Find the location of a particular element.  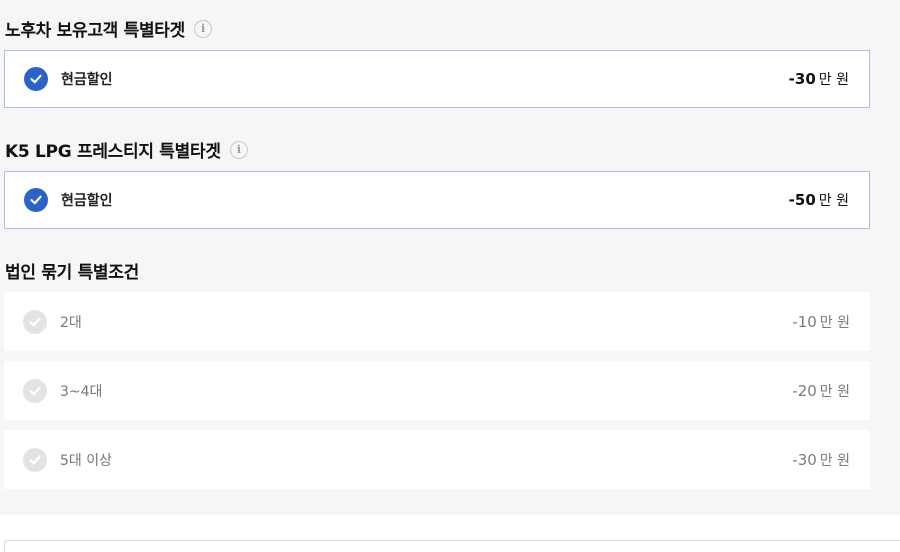

section-title-corporate-bundle: 법인 묶기 특별조건 is located at coordinates (72, 270).